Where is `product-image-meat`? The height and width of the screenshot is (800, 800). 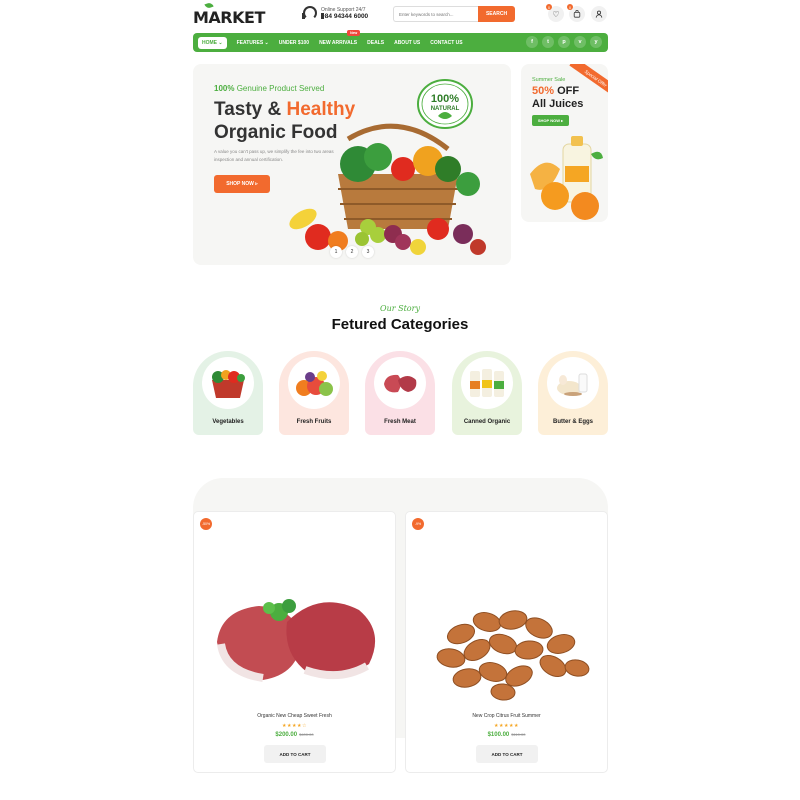 product-image-meat is located at coordinates (296, 640).